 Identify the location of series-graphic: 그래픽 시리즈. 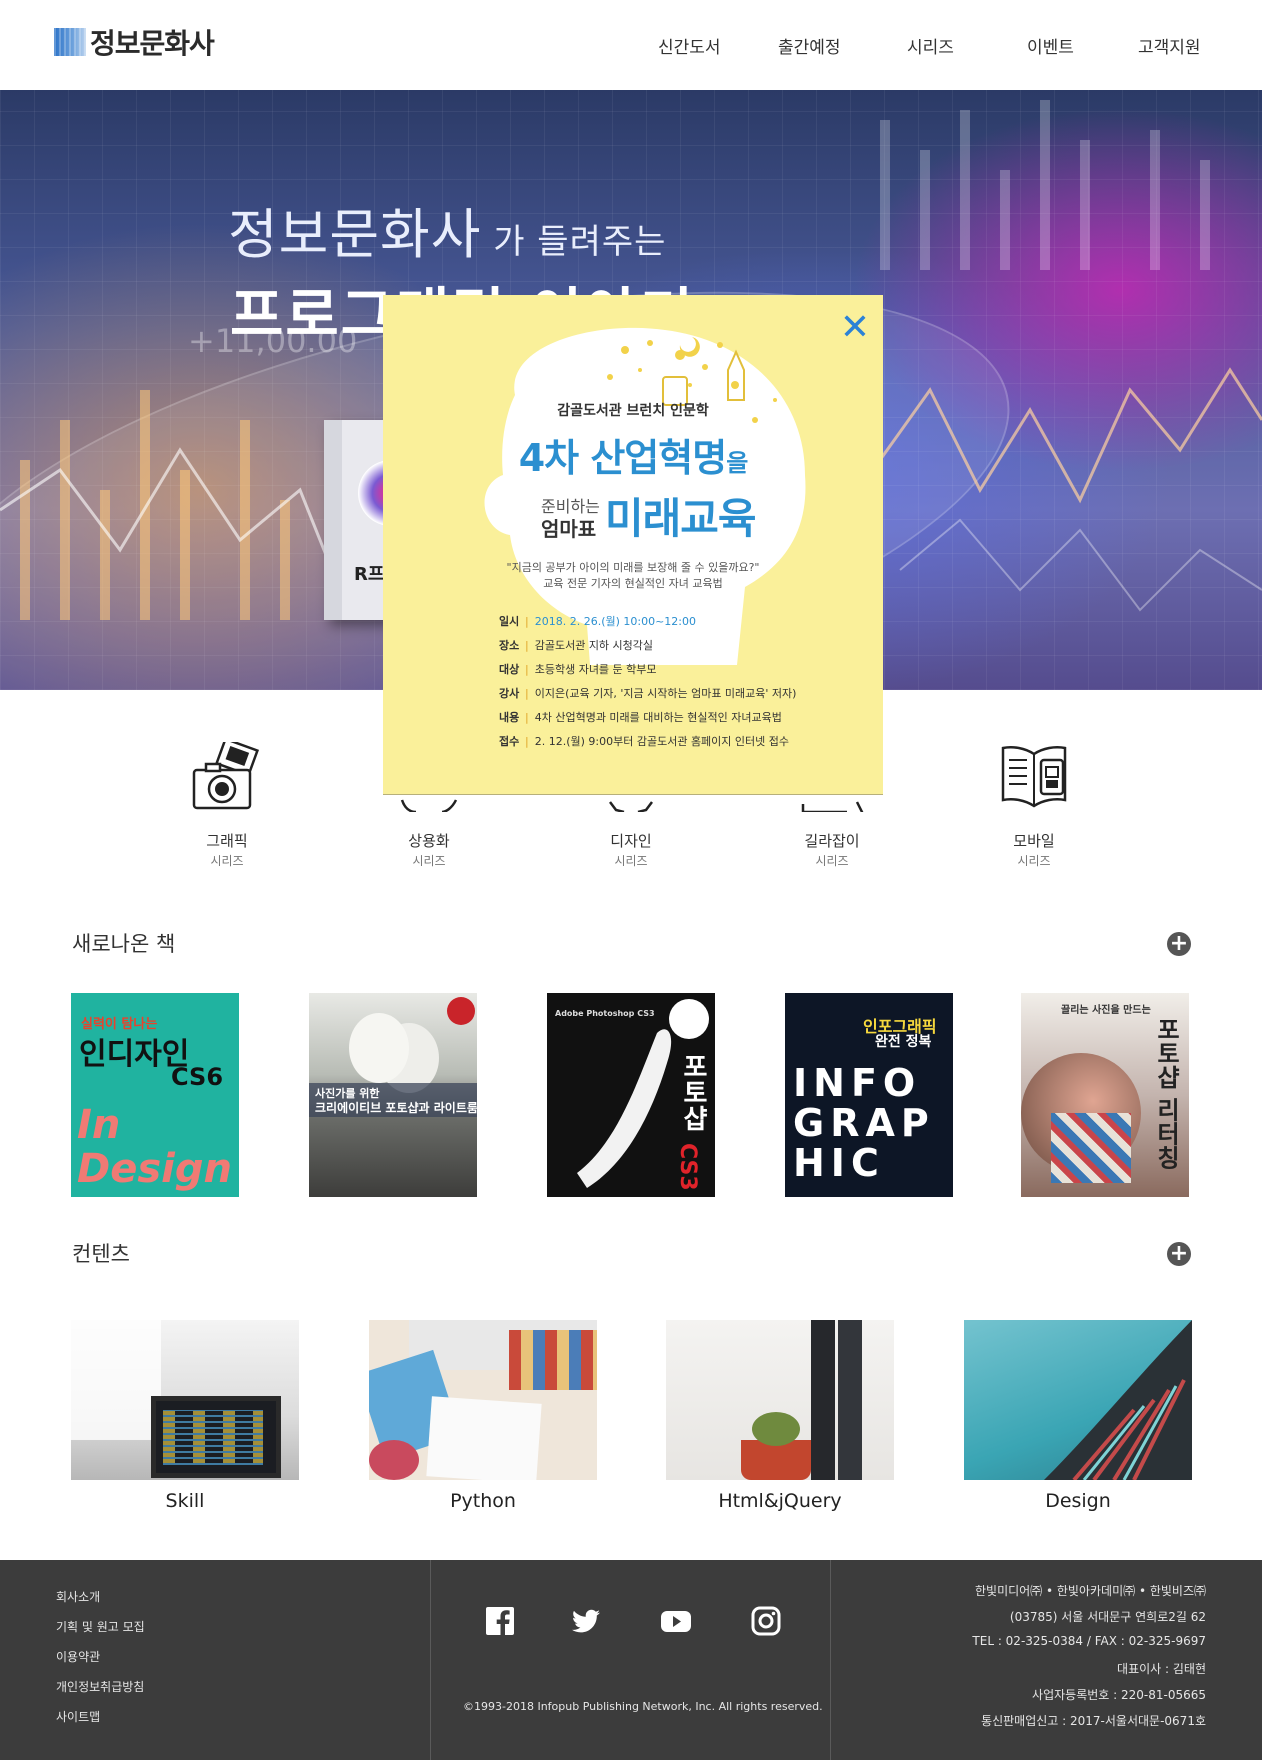
(227, 805).